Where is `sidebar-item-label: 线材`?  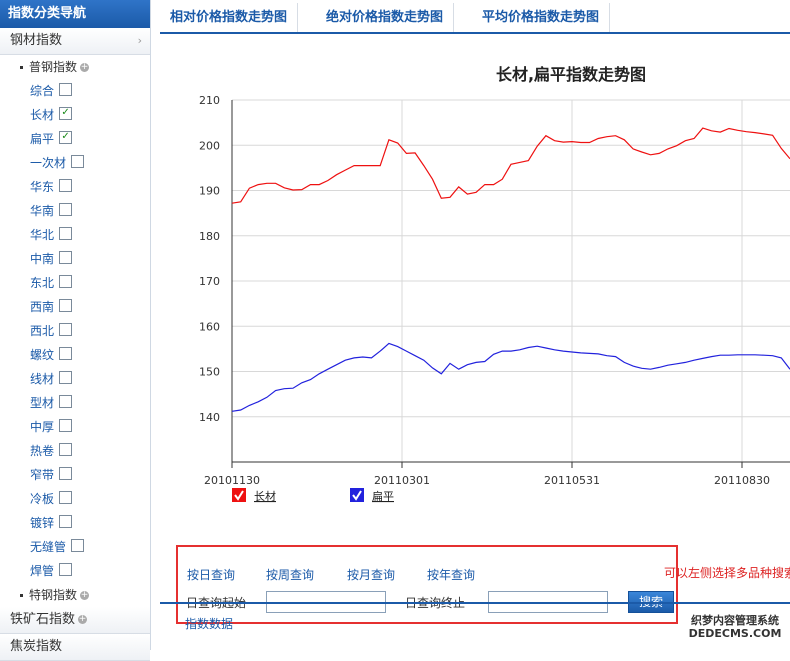 sidebar-item-label: 线材 is located at coordinates (42, 379).